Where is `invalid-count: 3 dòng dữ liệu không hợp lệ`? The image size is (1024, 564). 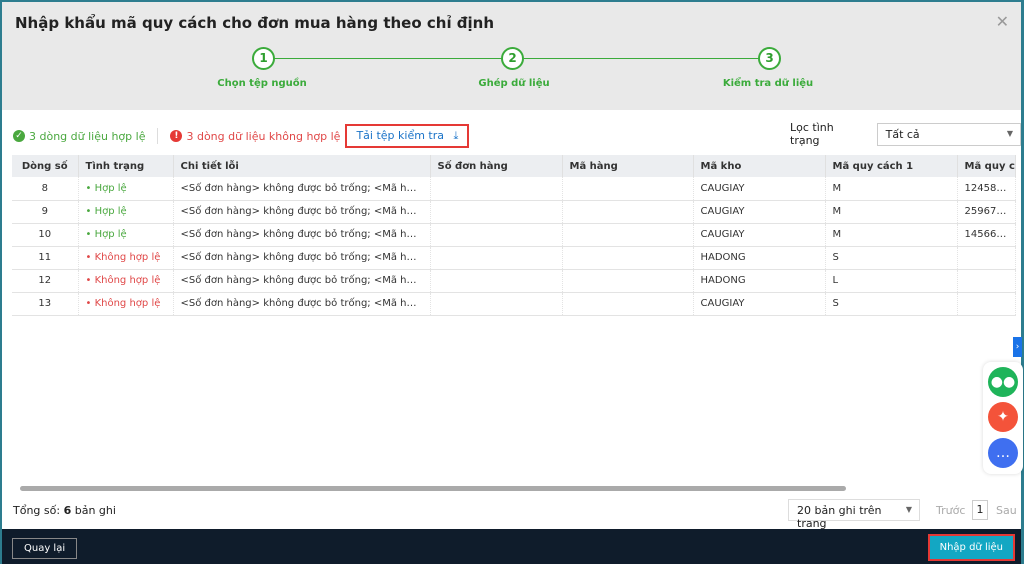
invalid-count: 3 dòng dữ liệu không hợp lệ is located at coordinates (263, 136).